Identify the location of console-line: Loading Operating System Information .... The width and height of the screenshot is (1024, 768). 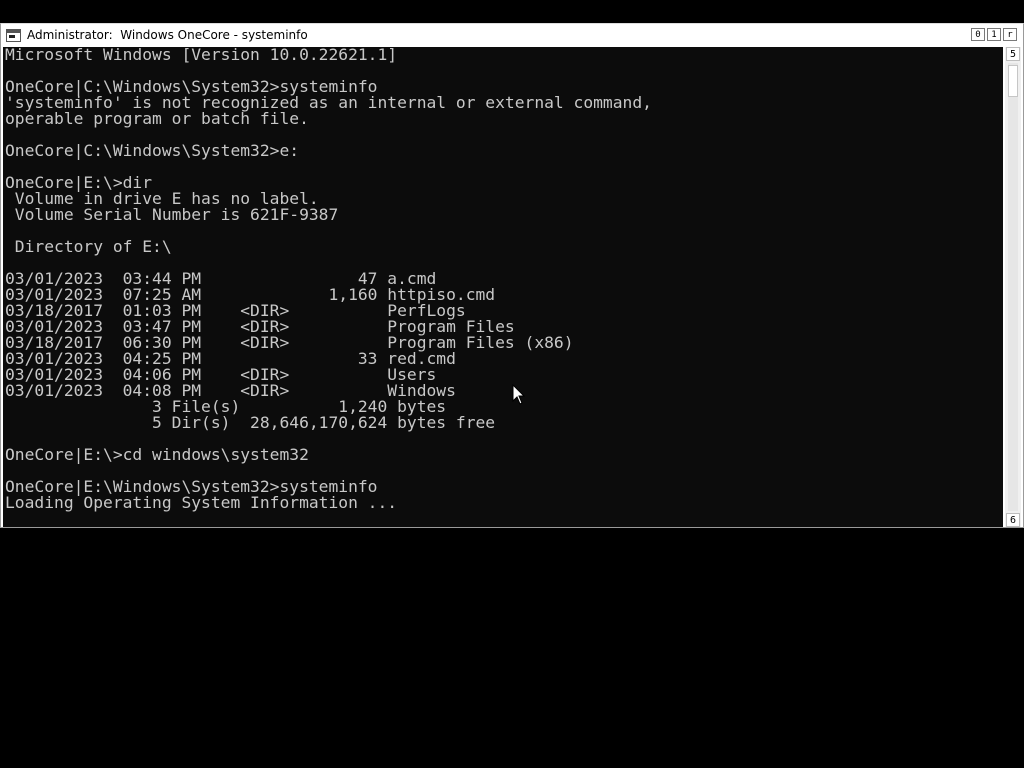
(201, 502).